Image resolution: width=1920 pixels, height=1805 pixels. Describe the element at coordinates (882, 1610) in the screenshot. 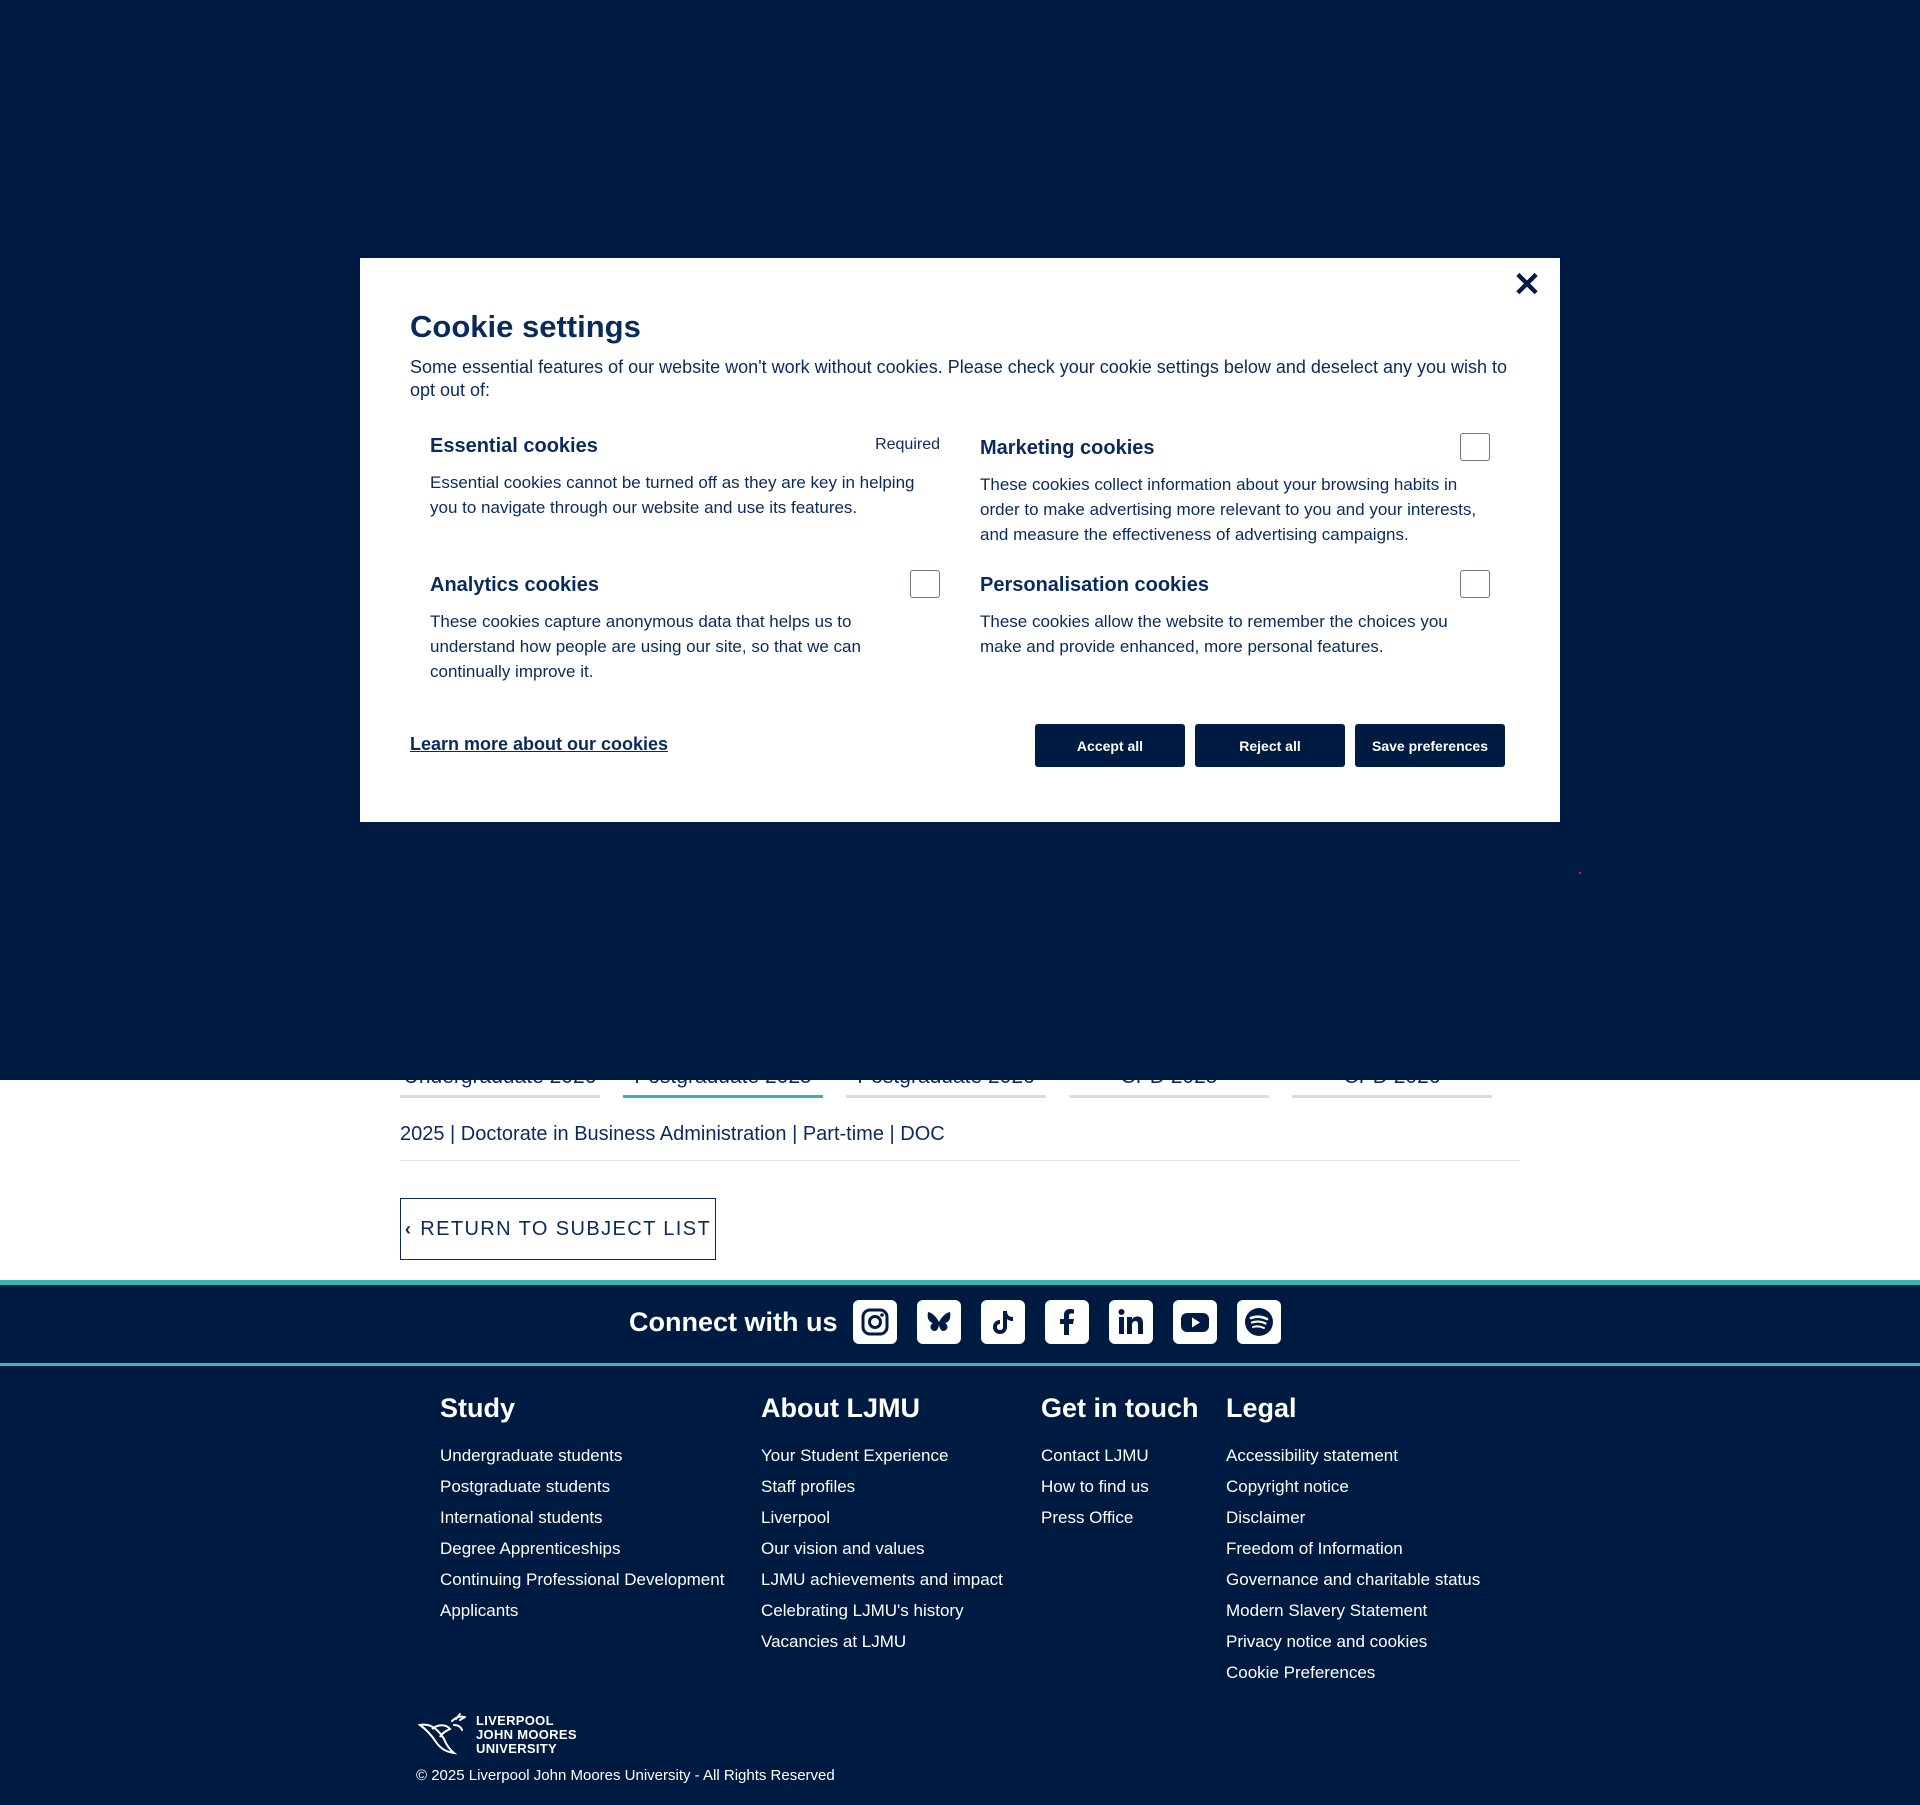

I see `footer-link: Celebrating LJMU's history` at that location.